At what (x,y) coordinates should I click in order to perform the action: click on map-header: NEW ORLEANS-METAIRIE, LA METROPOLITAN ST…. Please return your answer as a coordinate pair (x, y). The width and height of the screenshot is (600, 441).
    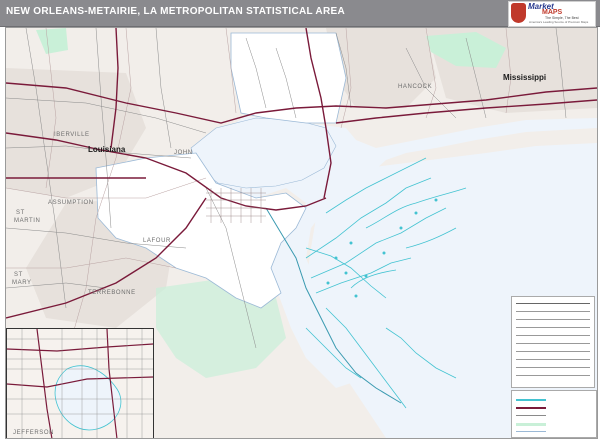
    Looking at the image, I should click on (300, 13).